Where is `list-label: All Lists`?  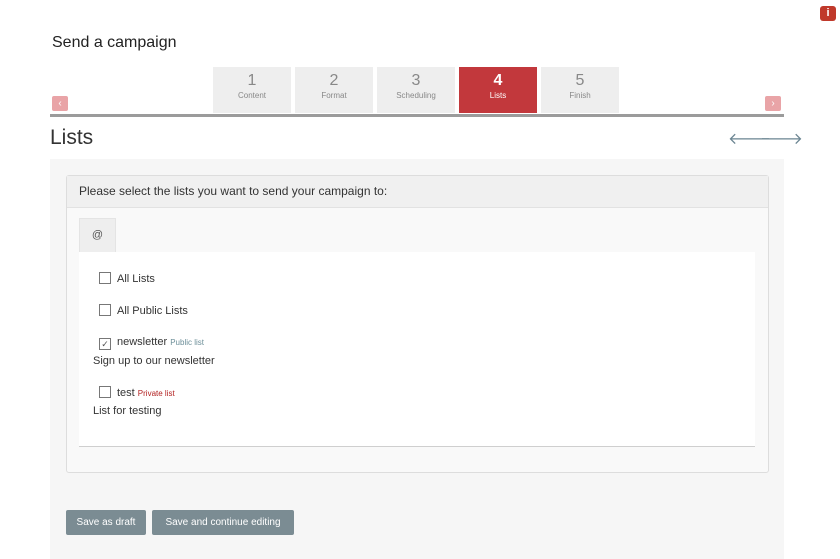 list-label: All Lists is located at coordinates (136, 279).